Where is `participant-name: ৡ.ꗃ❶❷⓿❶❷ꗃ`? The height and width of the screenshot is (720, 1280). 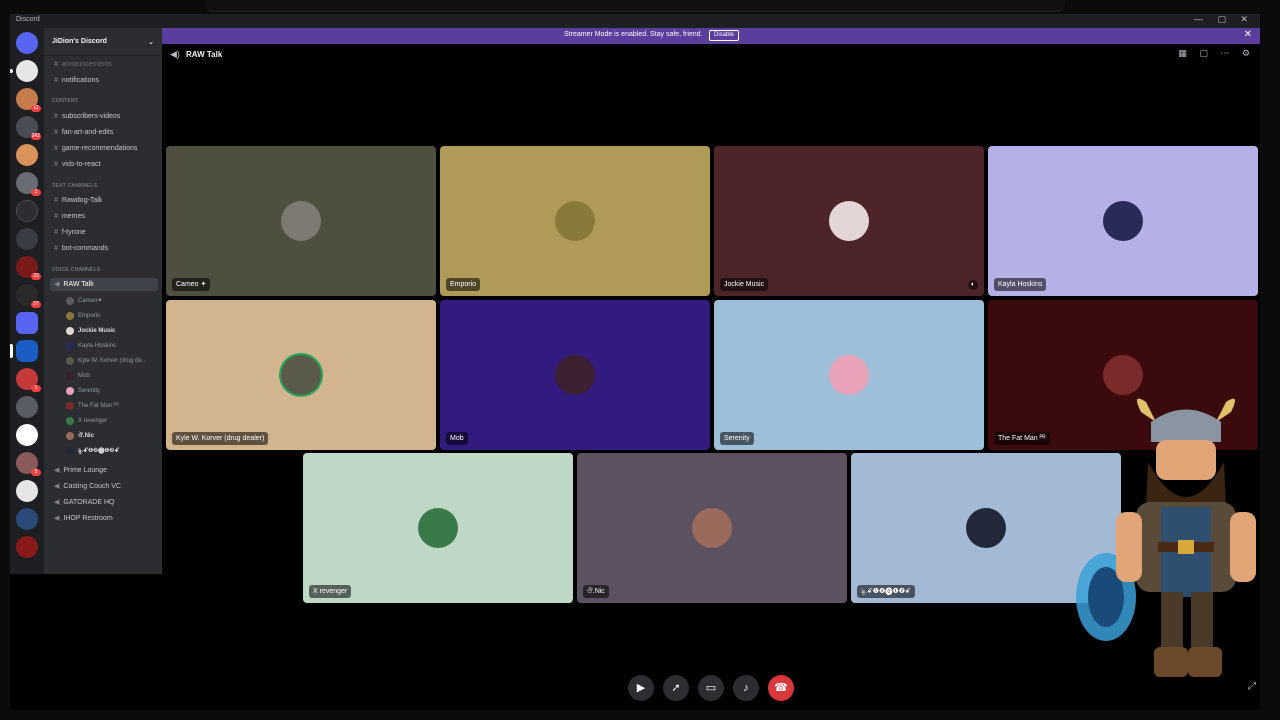
participant-name: ৡ.ꗃ❶❷⓿❶❷ꗃ is located at coordinates (886, 591).